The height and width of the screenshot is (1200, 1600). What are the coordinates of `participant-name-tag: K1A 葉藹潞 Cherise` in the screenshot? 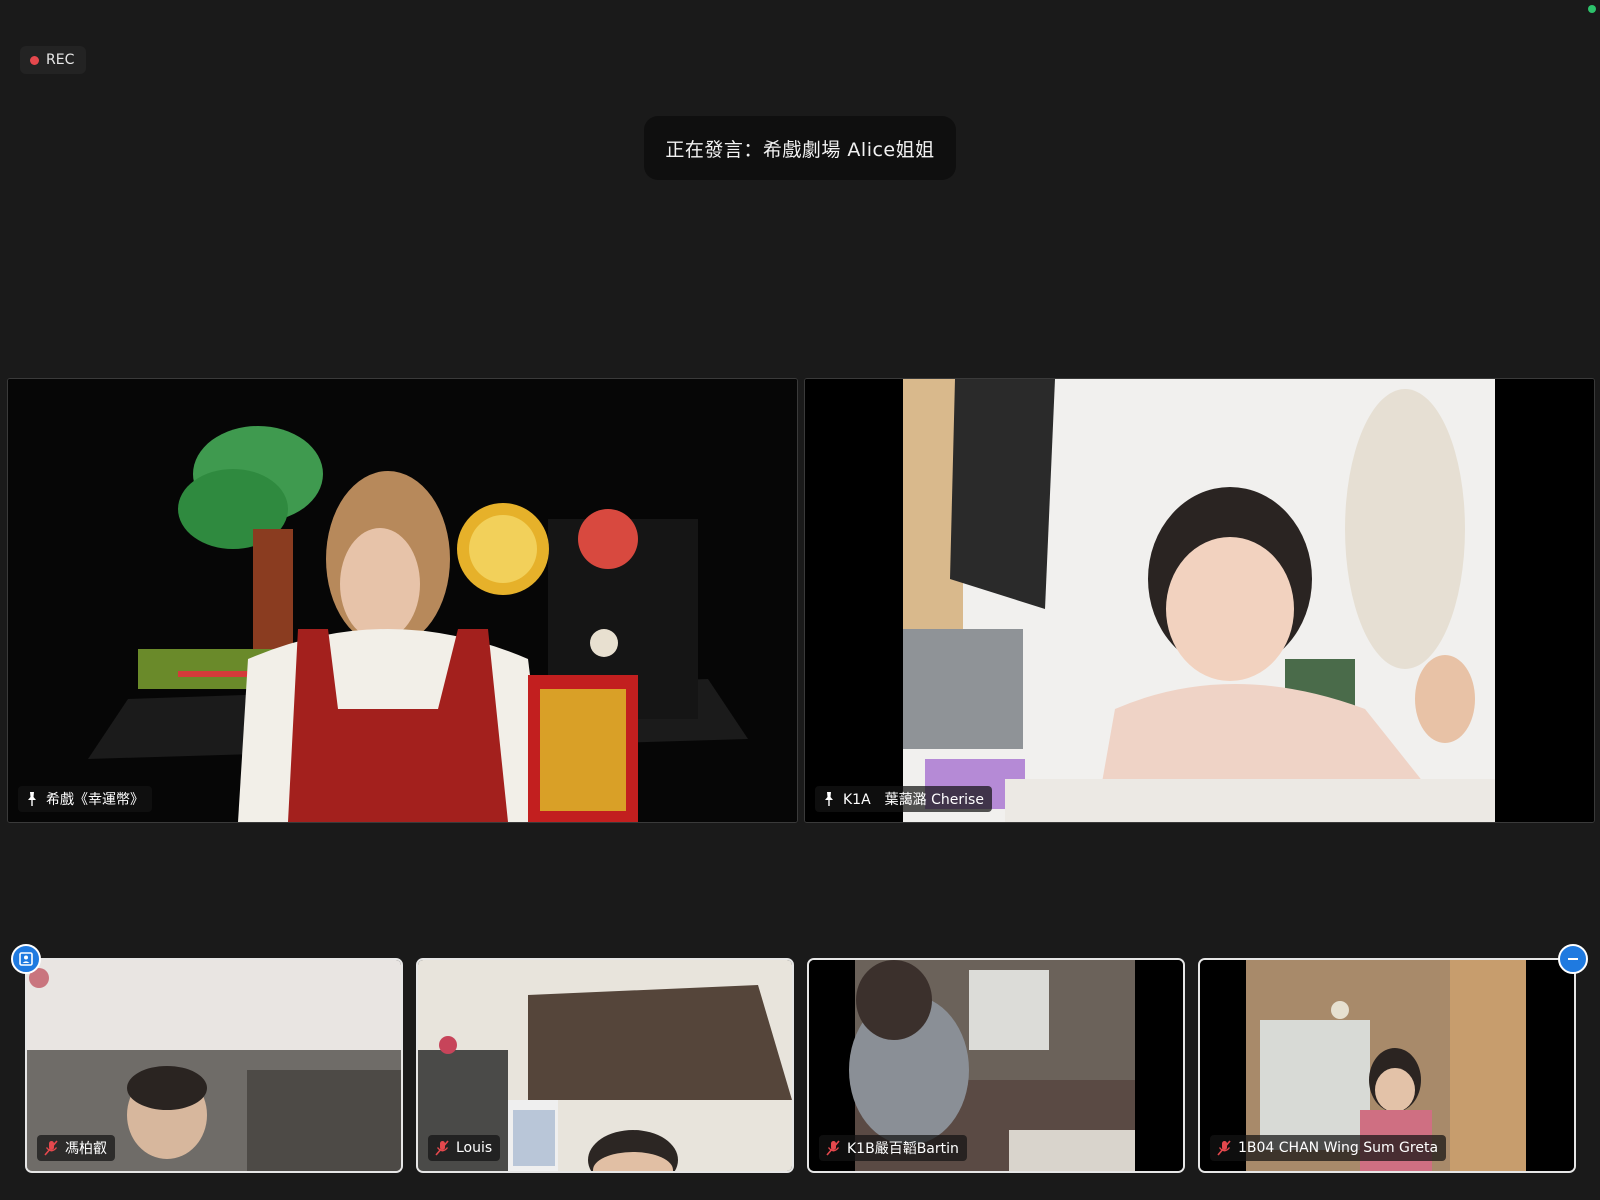 It's located at (903, 799).